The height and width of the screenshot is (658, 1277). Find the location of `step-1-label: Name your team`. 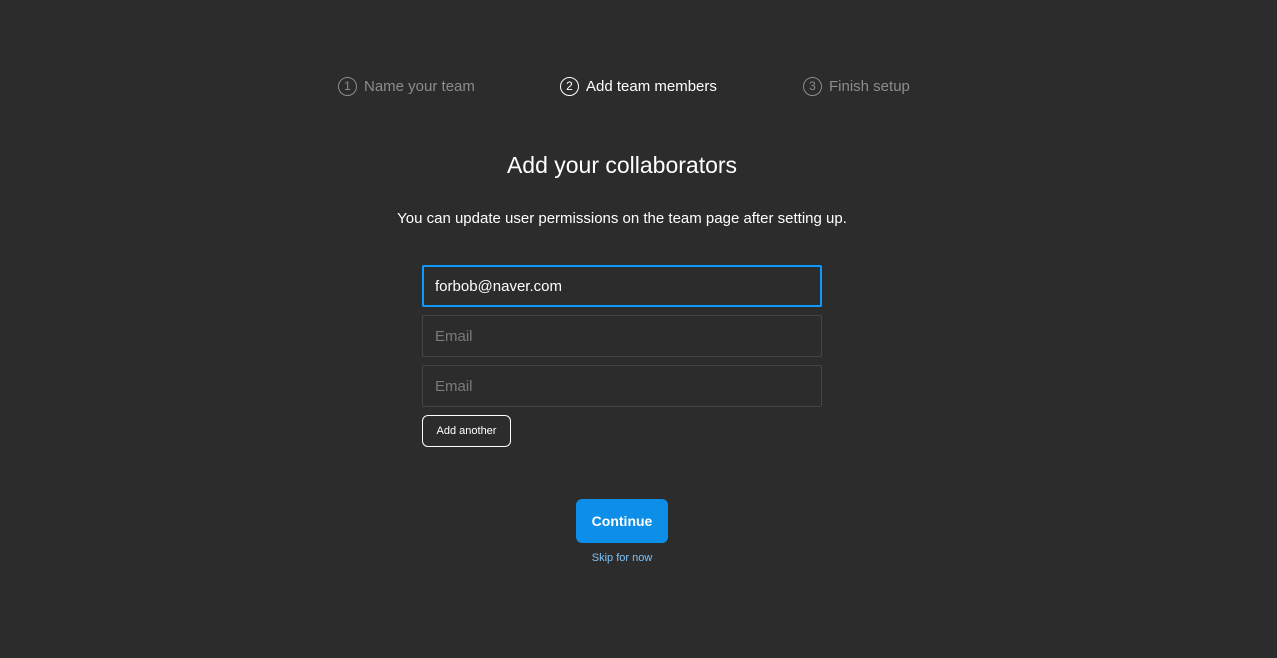

step-1-label: Name your team is located at coordinates (419, 86).